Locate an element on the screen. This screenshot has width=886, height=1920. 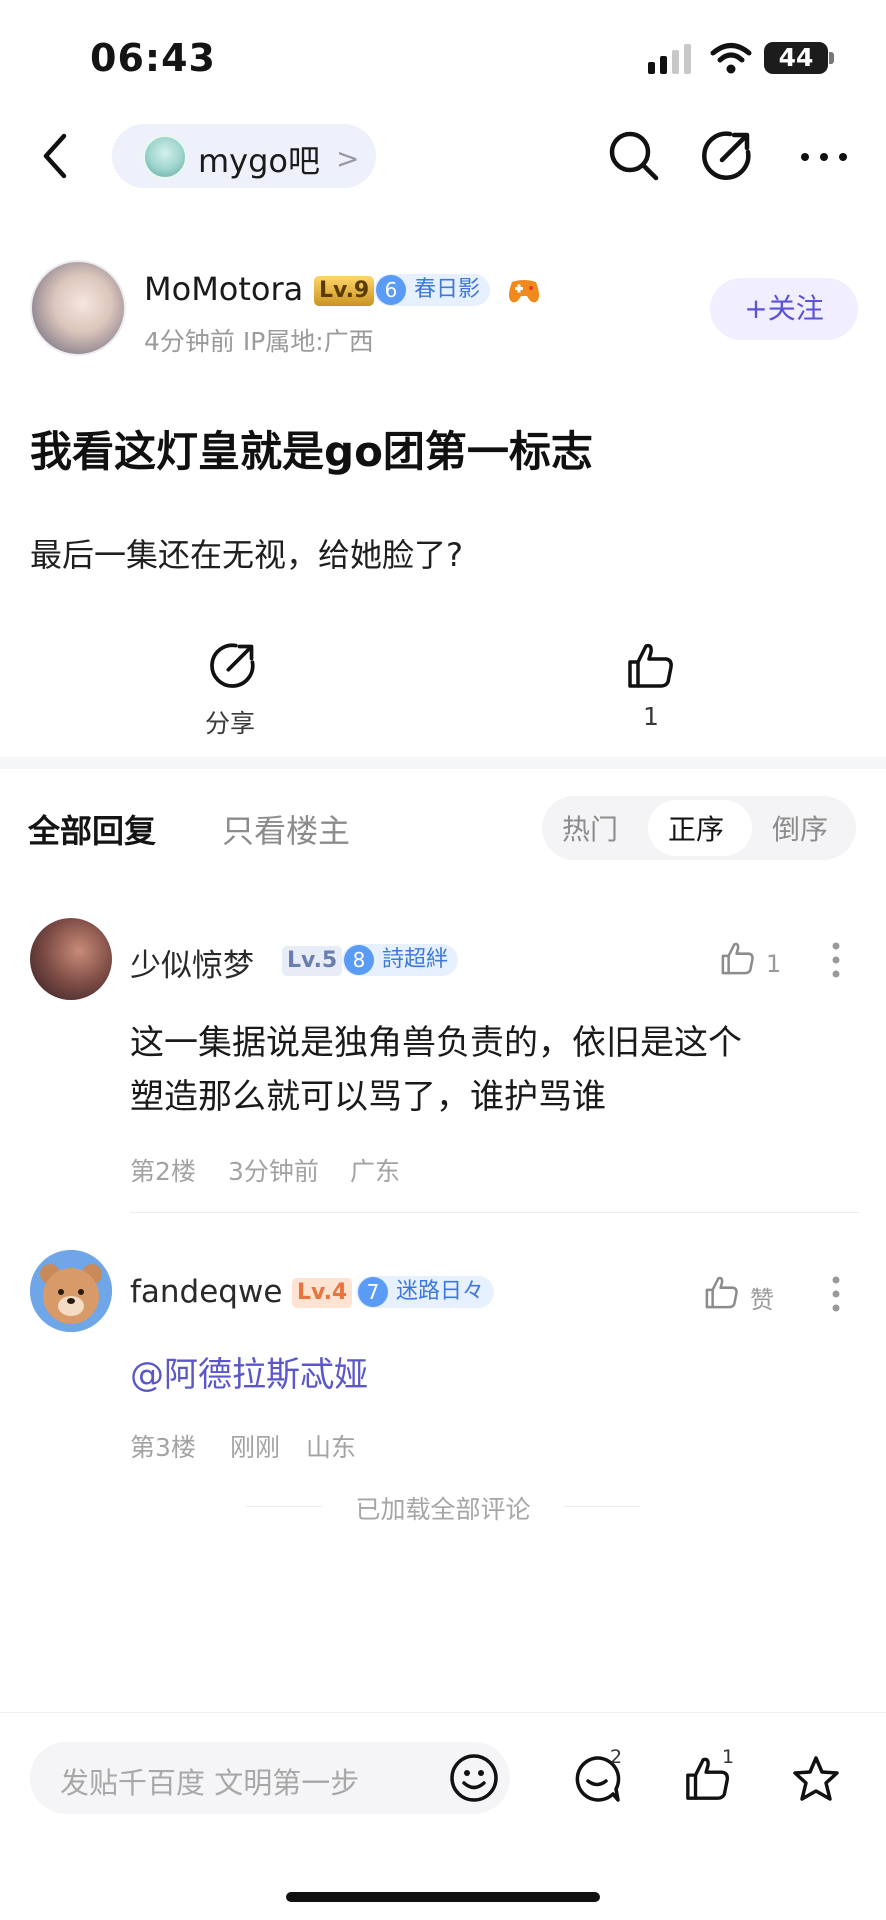
comment-like-count: 1 is located at coordinates (774, 964).